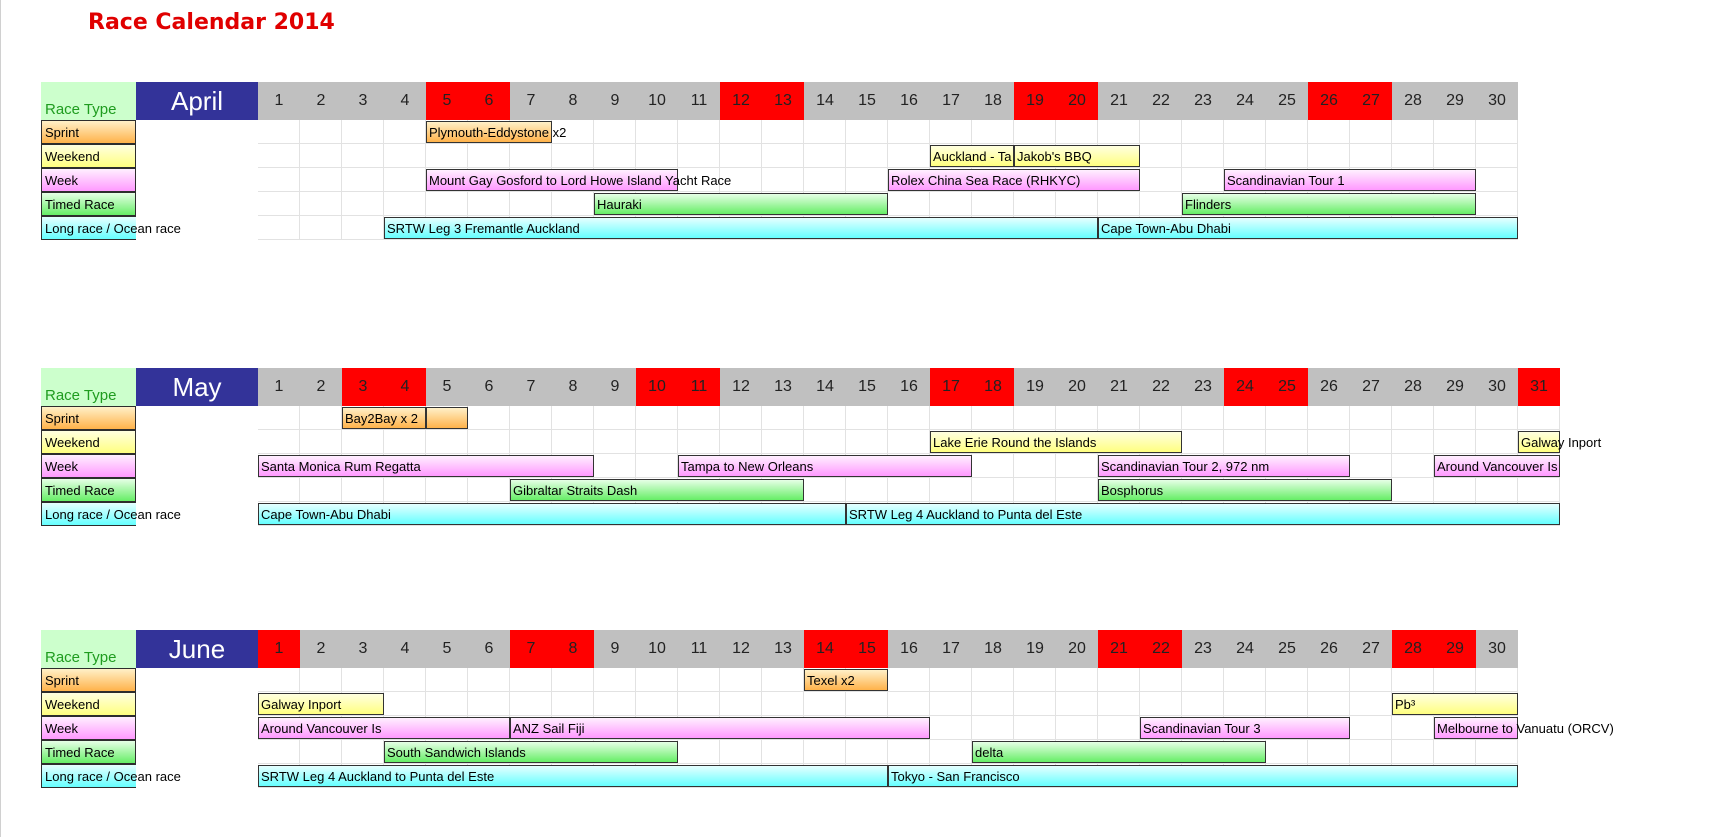 The image size is (1728, 837). What do you see at coordinates (615, 101) in the screenshot?
I see `day-header-9: 9` at bounding box center [615, 101].